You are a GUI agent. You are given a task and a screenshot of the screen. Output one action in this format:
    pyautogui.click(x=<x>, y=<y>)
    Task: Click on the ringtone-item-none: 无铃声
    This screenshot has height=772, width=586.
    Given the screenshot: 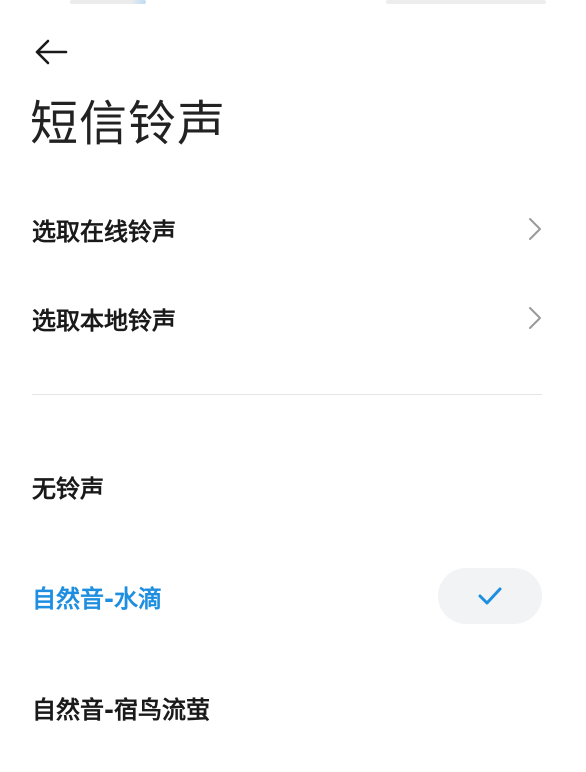 What is the action you would take?
    pyautogui.click(x=293, y=486)
    